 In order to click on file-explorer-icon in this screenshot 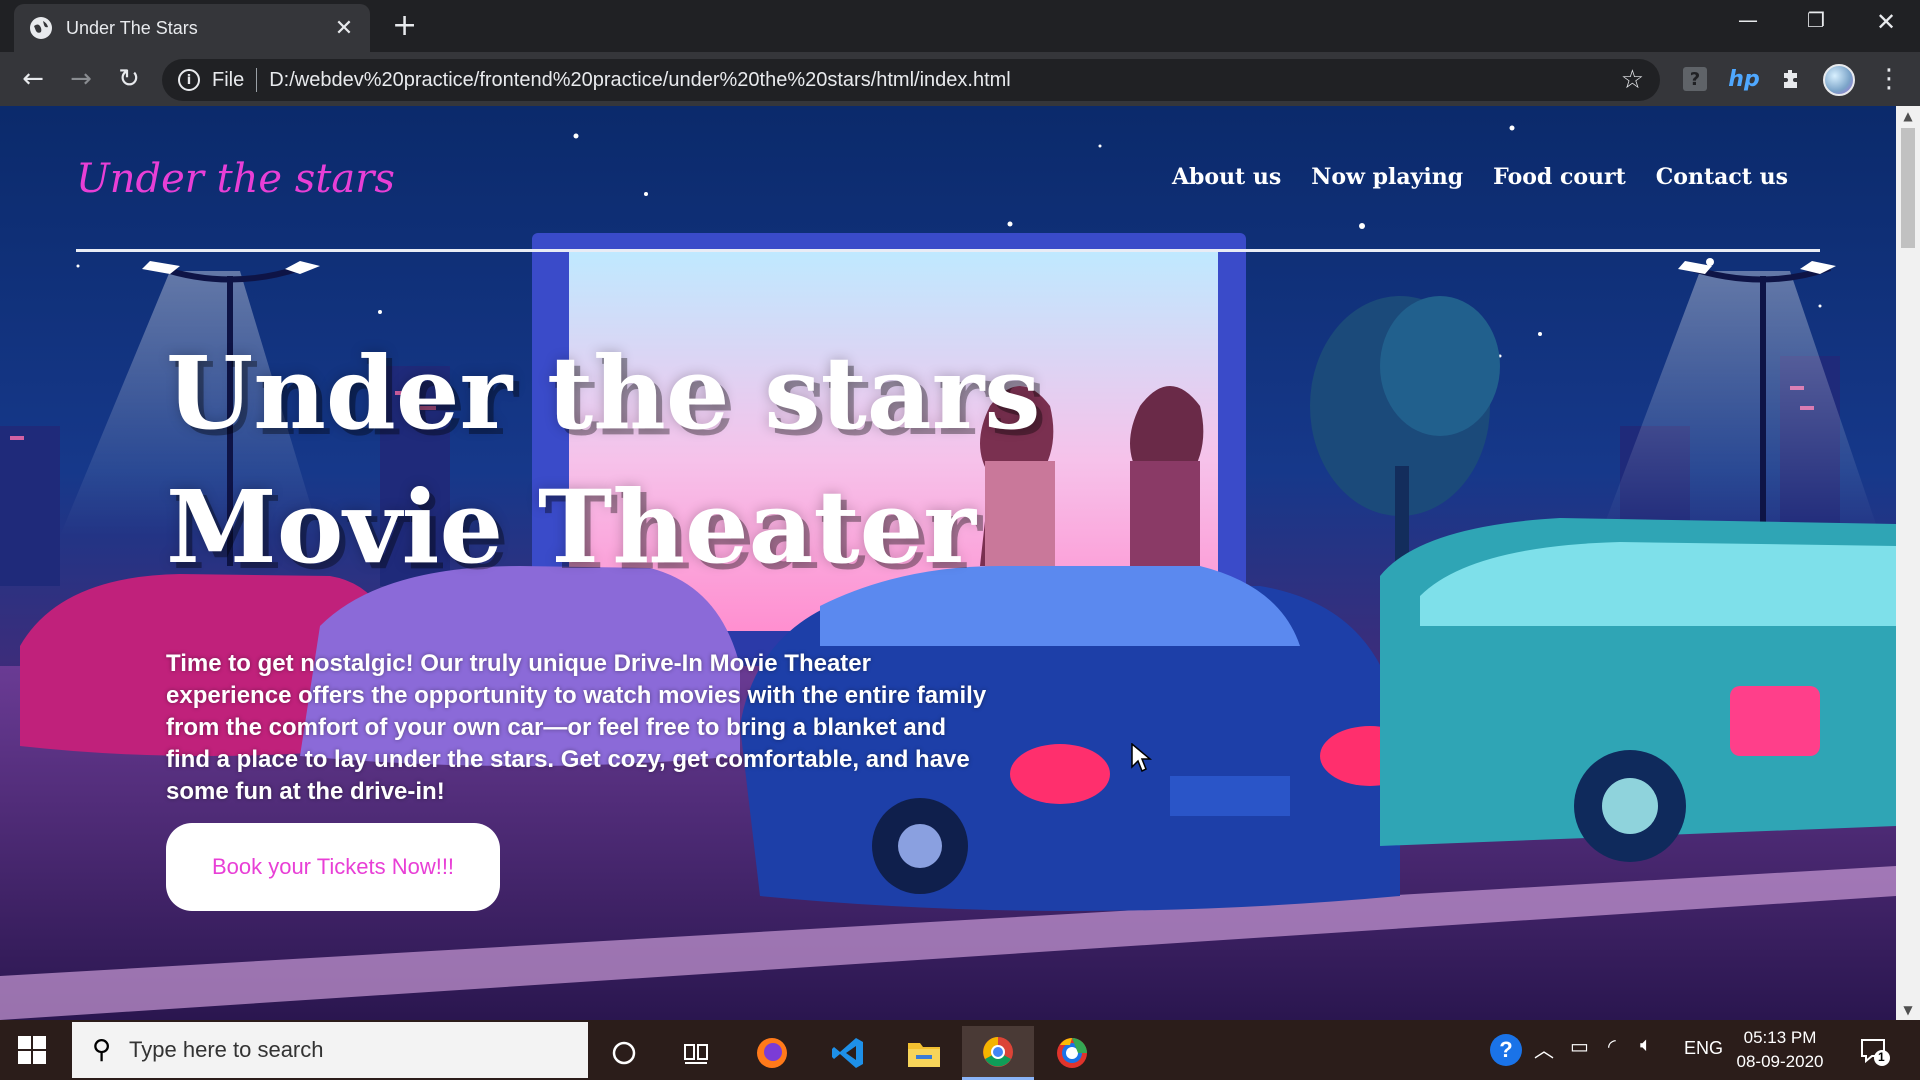, I will do `click(924, 1053)`.